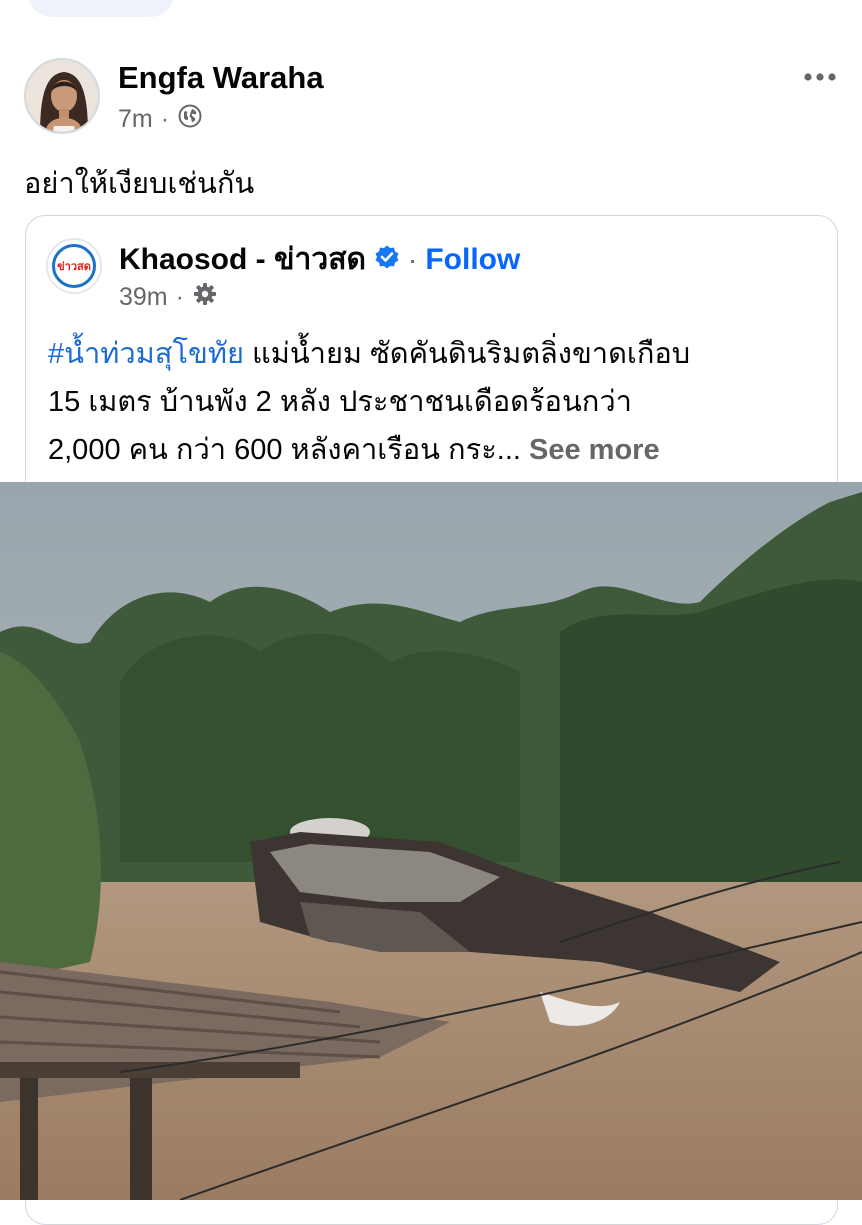  Describe the element at coordinates (139, 184) in the screenshot. I see `post-caption: อย่าให้เงียบเช่นกัน` at that location.